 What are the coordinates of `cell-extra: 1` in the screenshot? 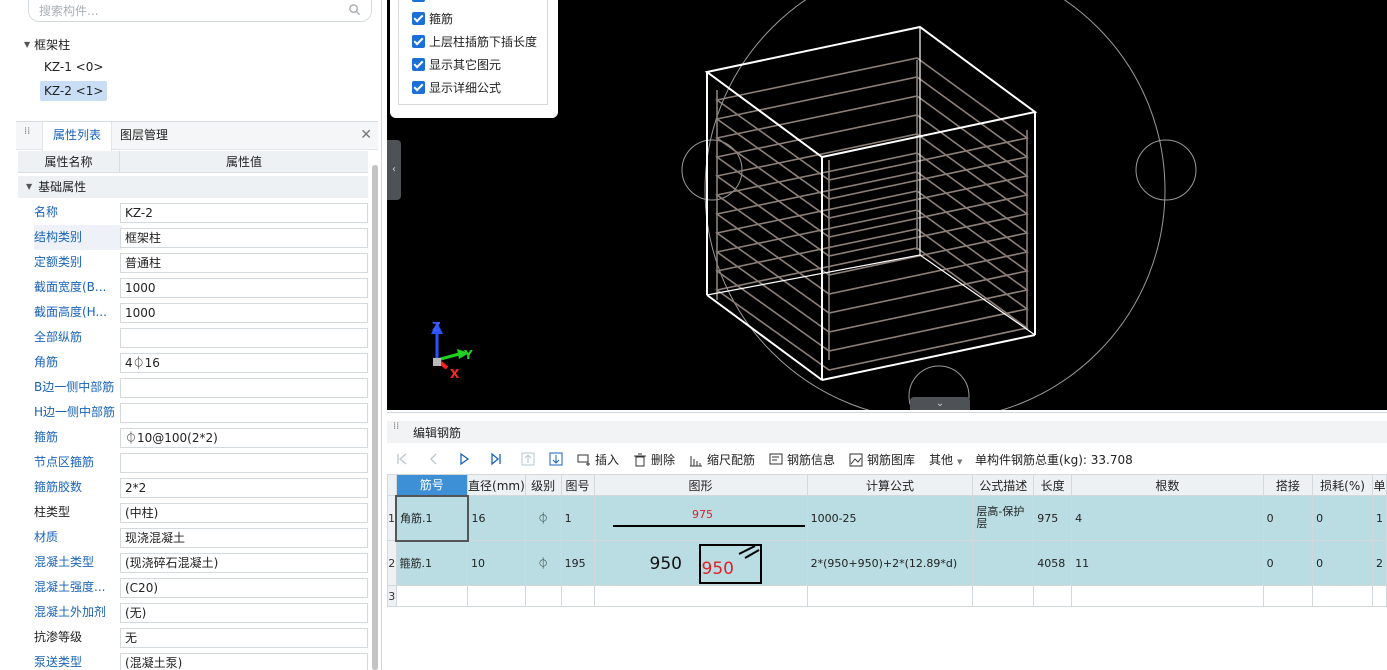 It's located at (1379, 518).